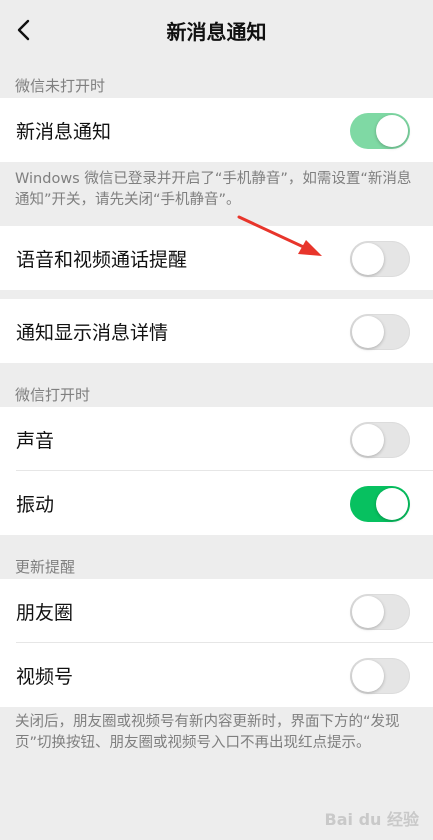  I want to click on row-moments: 朋友圈, so click(216, 611).